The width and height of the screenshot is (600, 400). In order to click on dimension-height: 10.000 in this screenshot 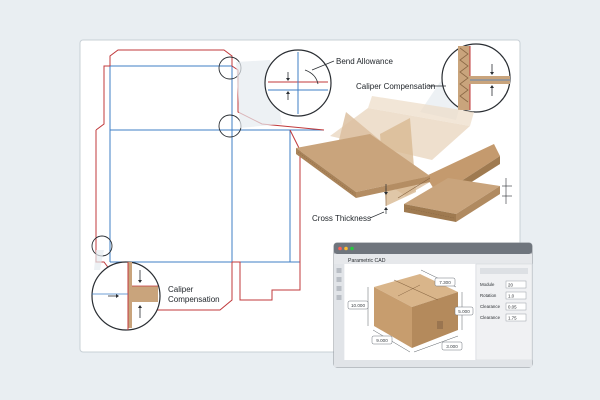, I will do `click(358, 305)`.